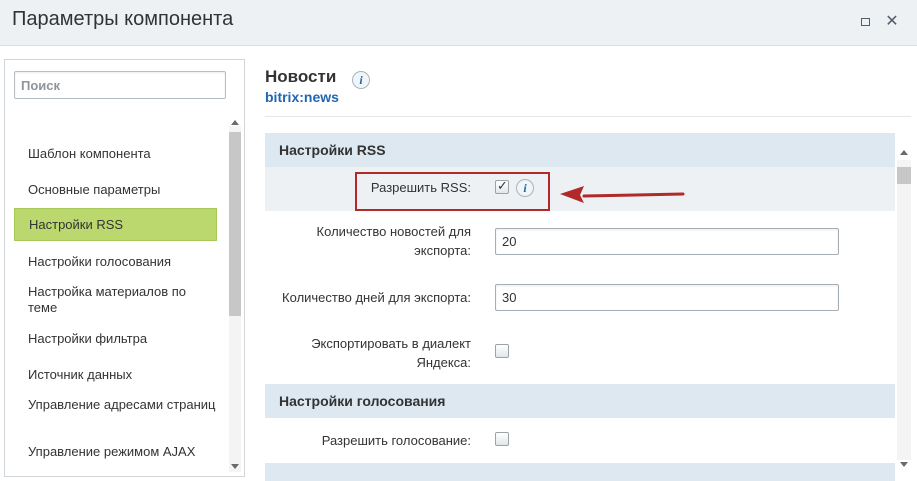  Describe the element at coordinates (667, 297) in the screenshot. I see `days-count-field` at that location.